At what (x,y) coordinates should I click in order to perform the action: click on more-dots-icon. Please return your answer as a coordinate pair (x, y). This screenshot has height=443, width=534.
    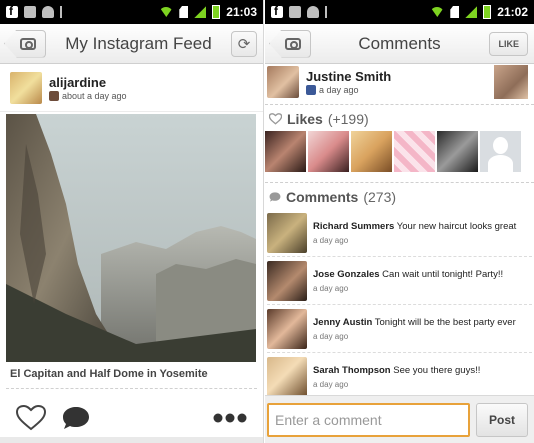
    Looking at the image, I should click on (230, 418).